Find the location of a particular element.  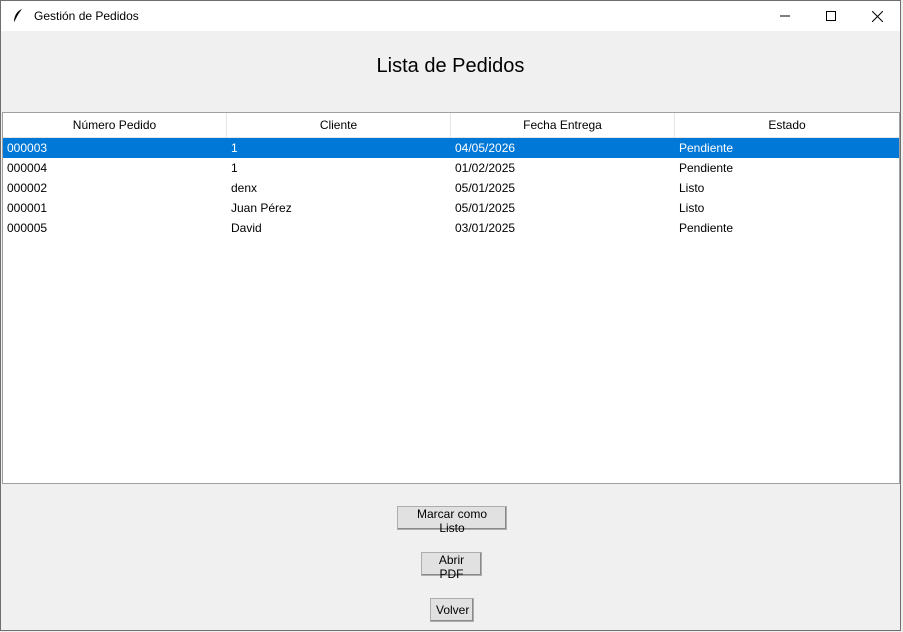

column-header-estado: Estado is located at coordinates (787, 125).